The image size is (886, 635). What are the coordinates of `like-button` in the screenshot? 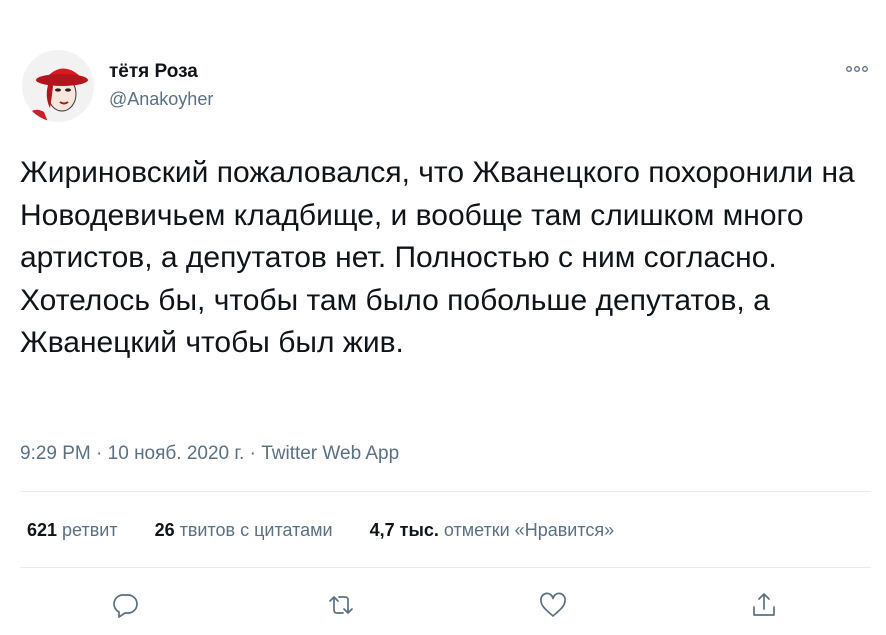 It's located at (553, 605).